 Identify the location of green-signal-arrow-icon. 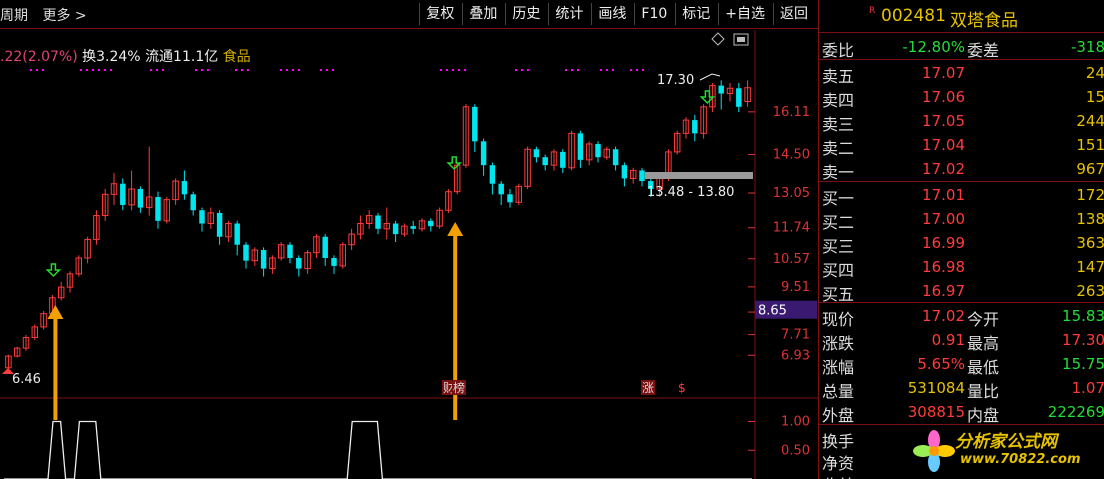
(707, 97).